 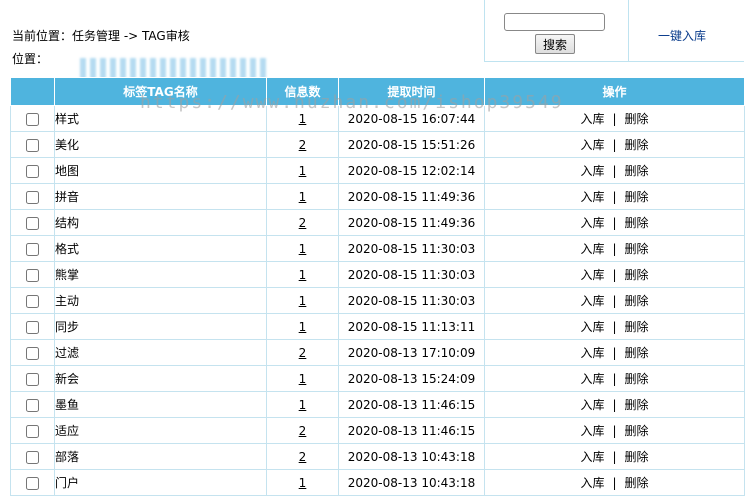 What do you see at coordinates (682, 35) in the screenshot?
I see `one-click-import-link: 一键入库` at bounding box center [682, 35].